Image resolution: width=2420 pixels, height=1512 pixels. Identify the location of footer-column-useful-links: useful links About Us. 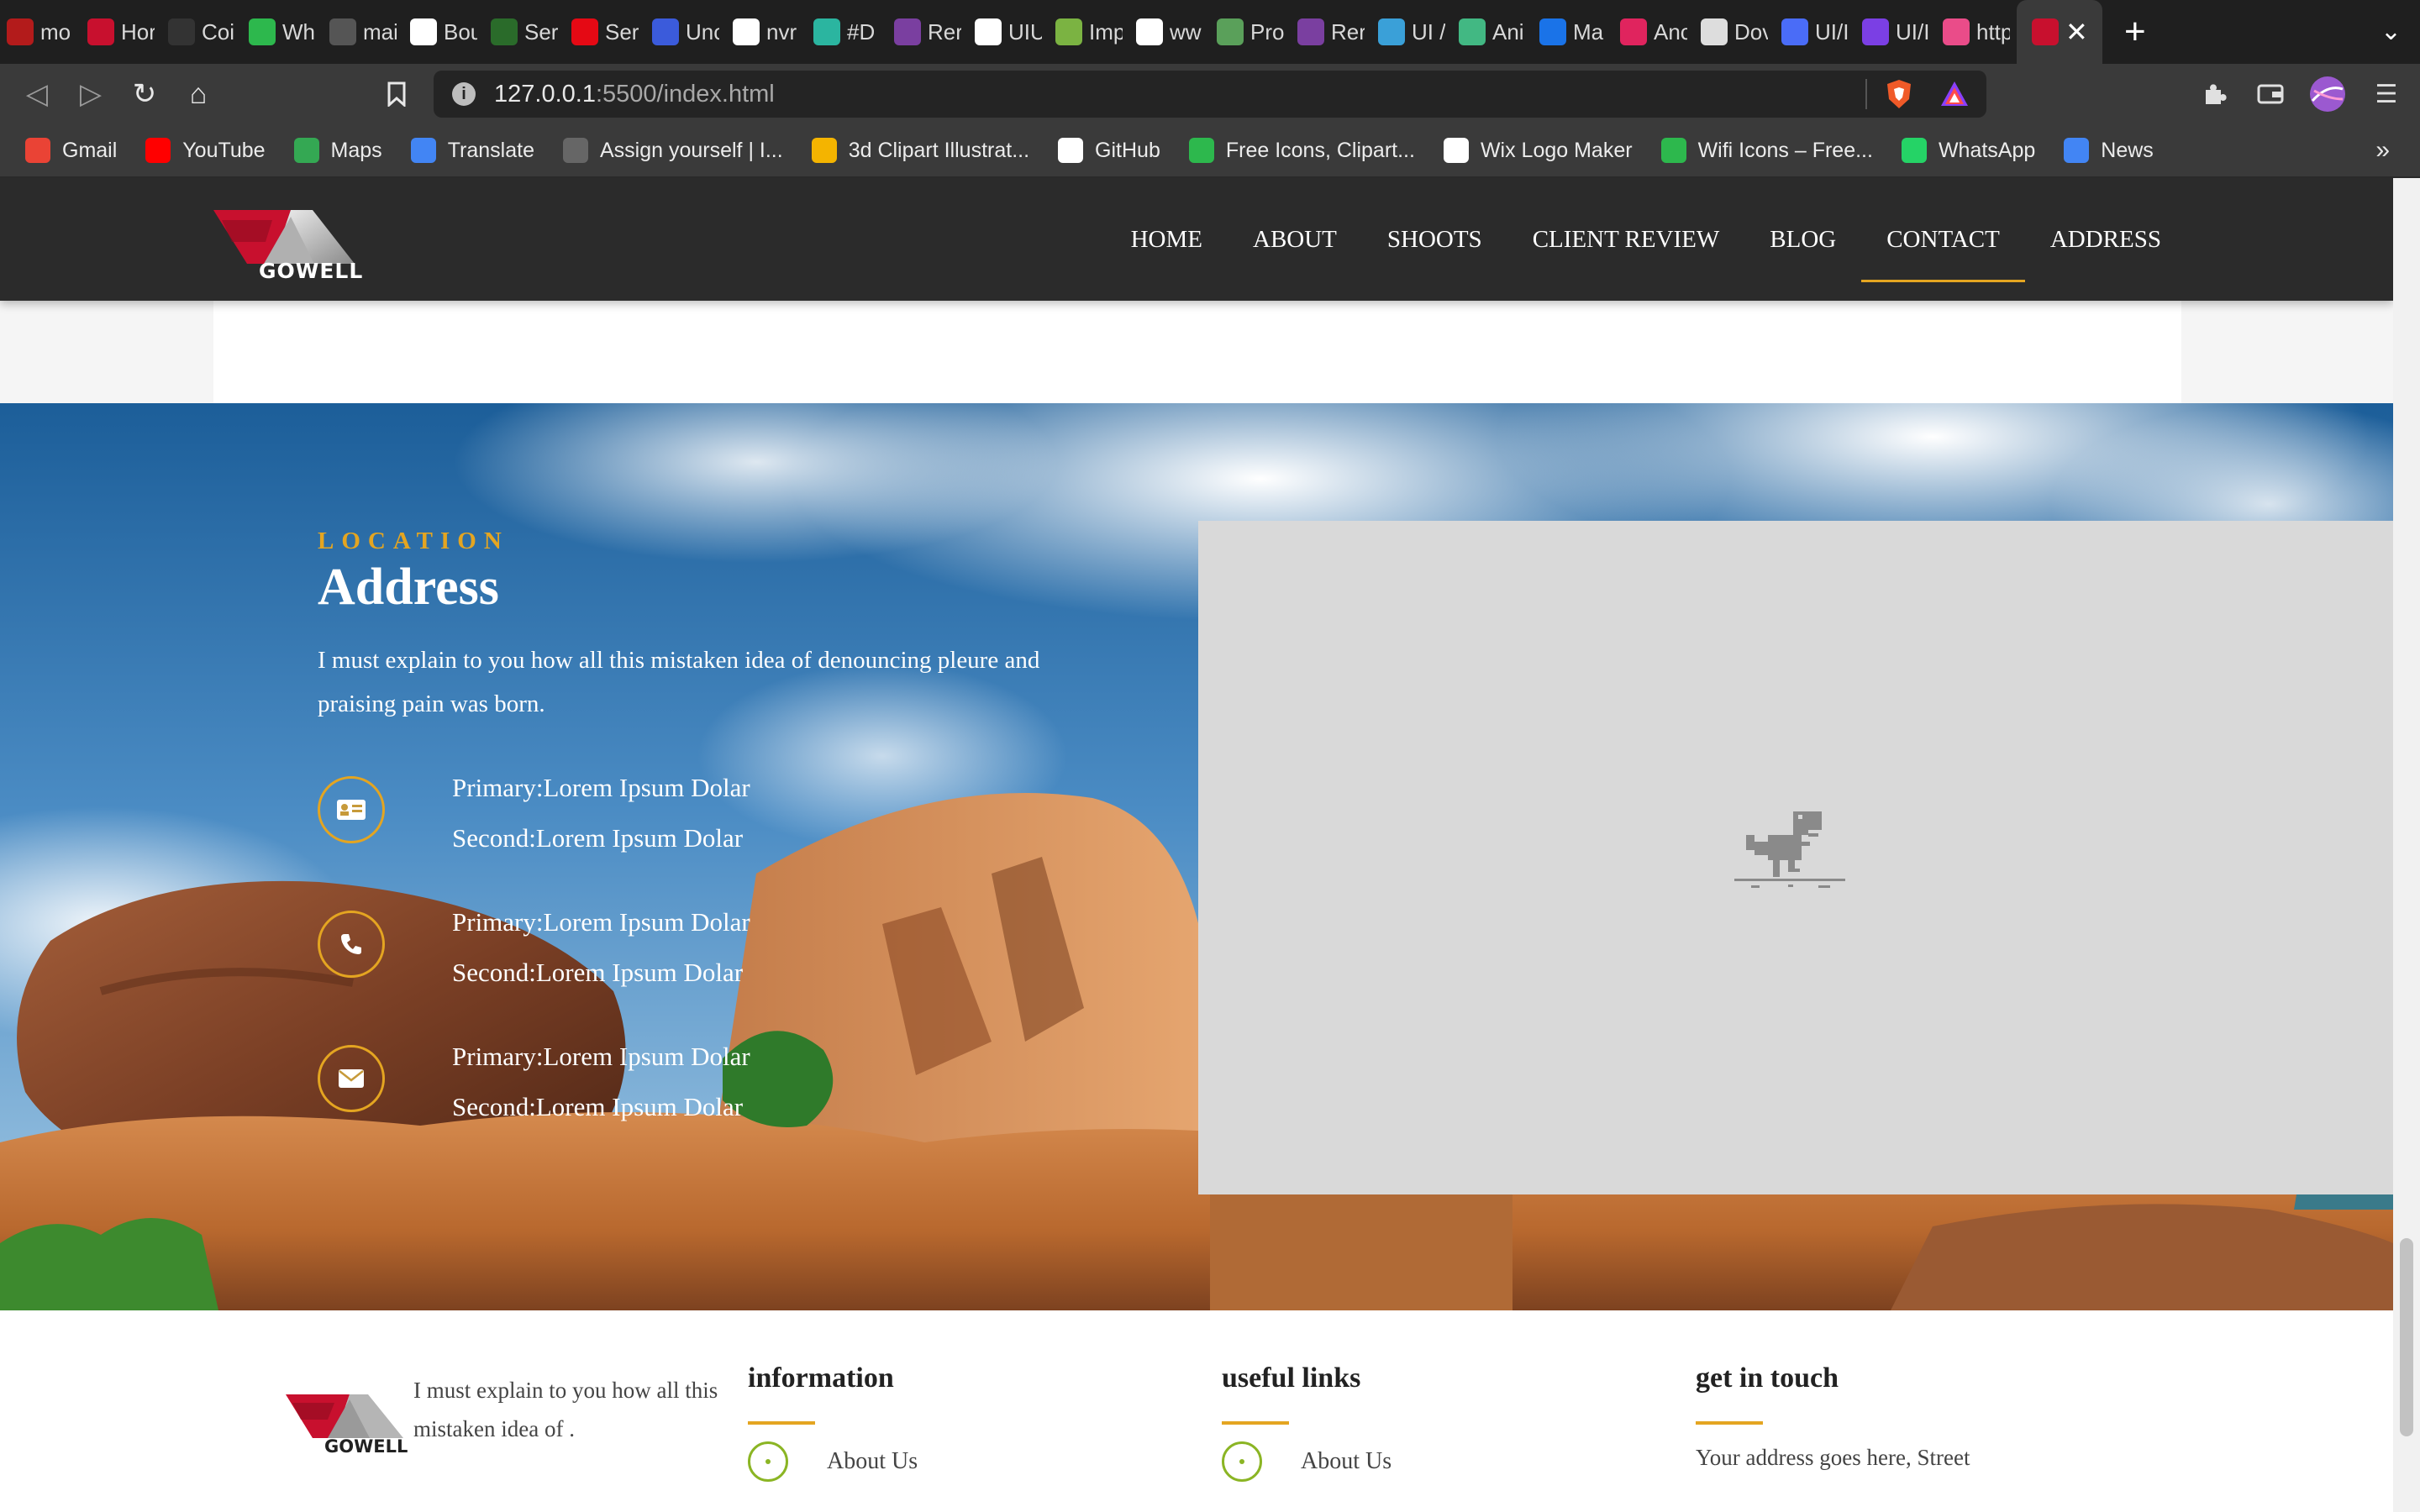
(1307, 1422).